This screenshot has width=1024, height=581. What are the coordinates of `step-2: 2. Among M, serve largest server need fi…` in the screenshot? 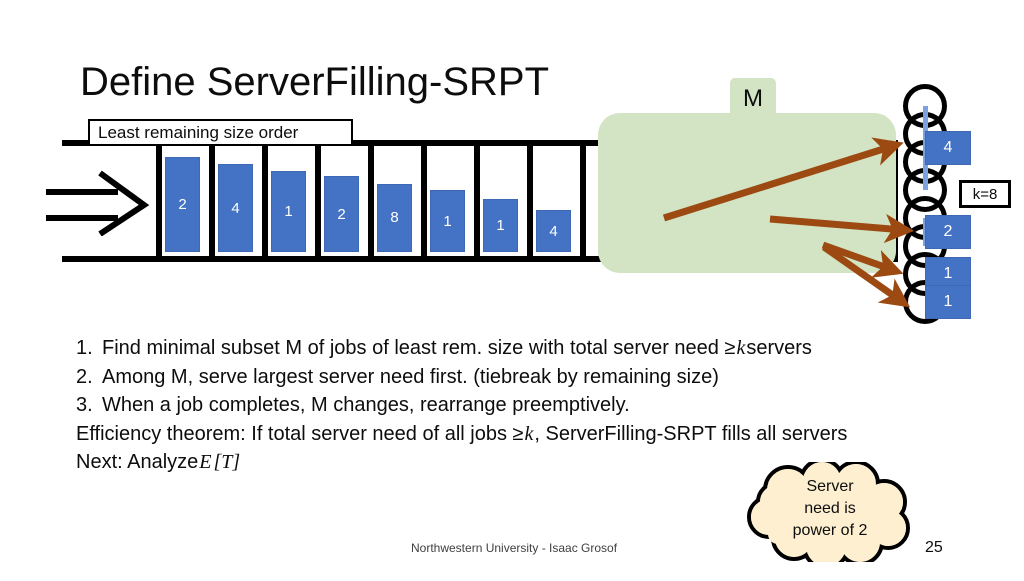 It's located at (541, 377).